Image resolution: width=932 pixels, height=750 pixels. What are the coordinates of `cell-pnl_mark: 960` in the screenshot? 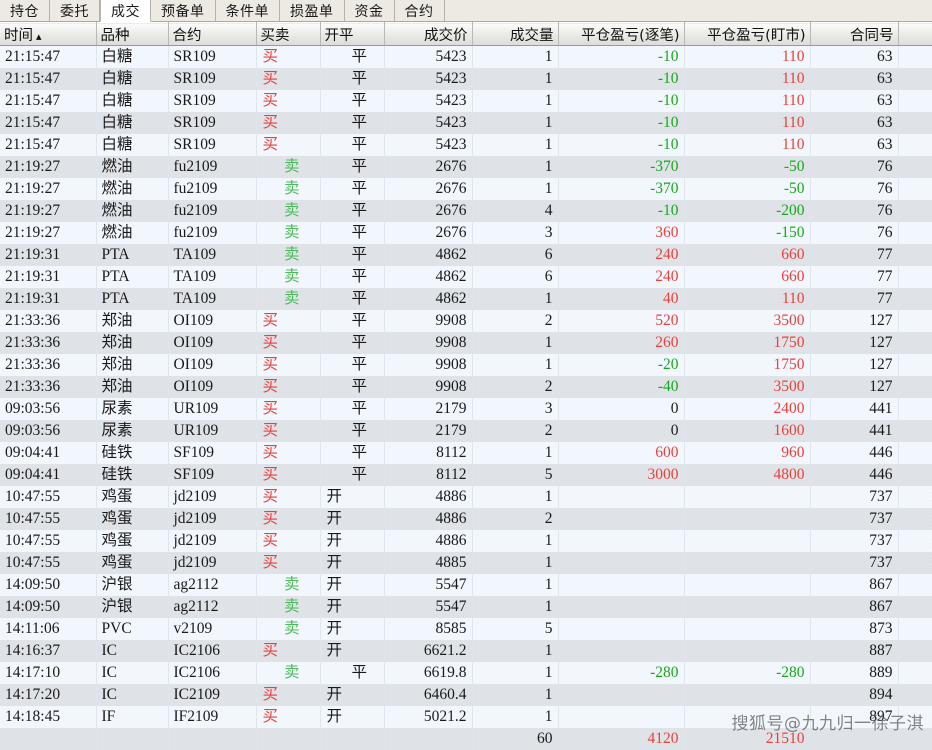 It's located at (747, 453).